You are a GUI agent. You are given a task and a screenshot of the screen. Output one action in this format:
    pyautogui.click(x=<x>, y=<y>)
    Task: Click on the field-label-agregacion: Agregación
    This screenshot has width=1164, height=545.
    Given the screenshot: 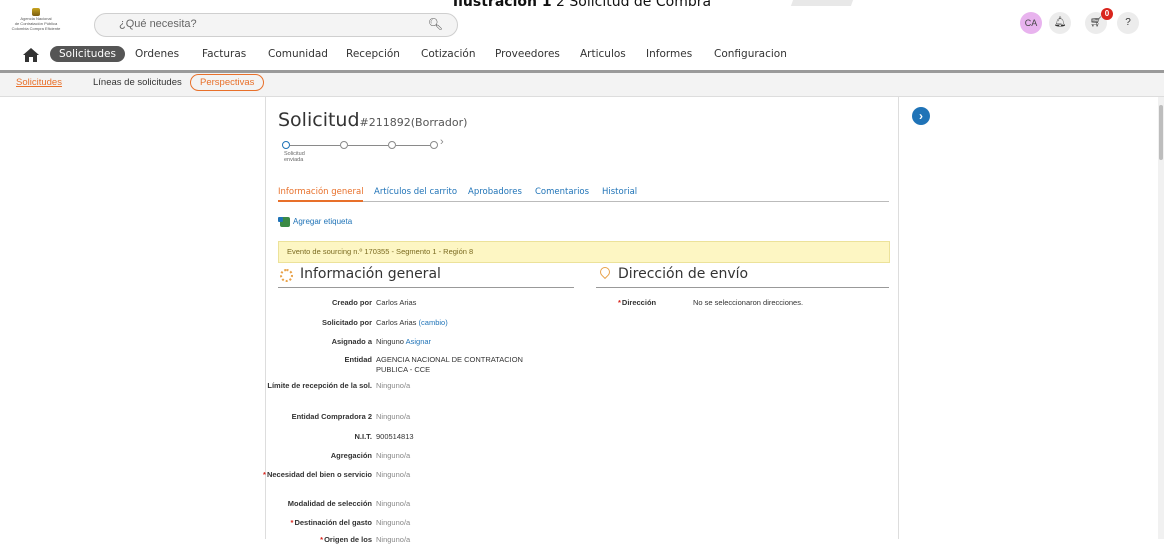 What is the action you would take?
    pyautogui.click(x=351, y=455)
    